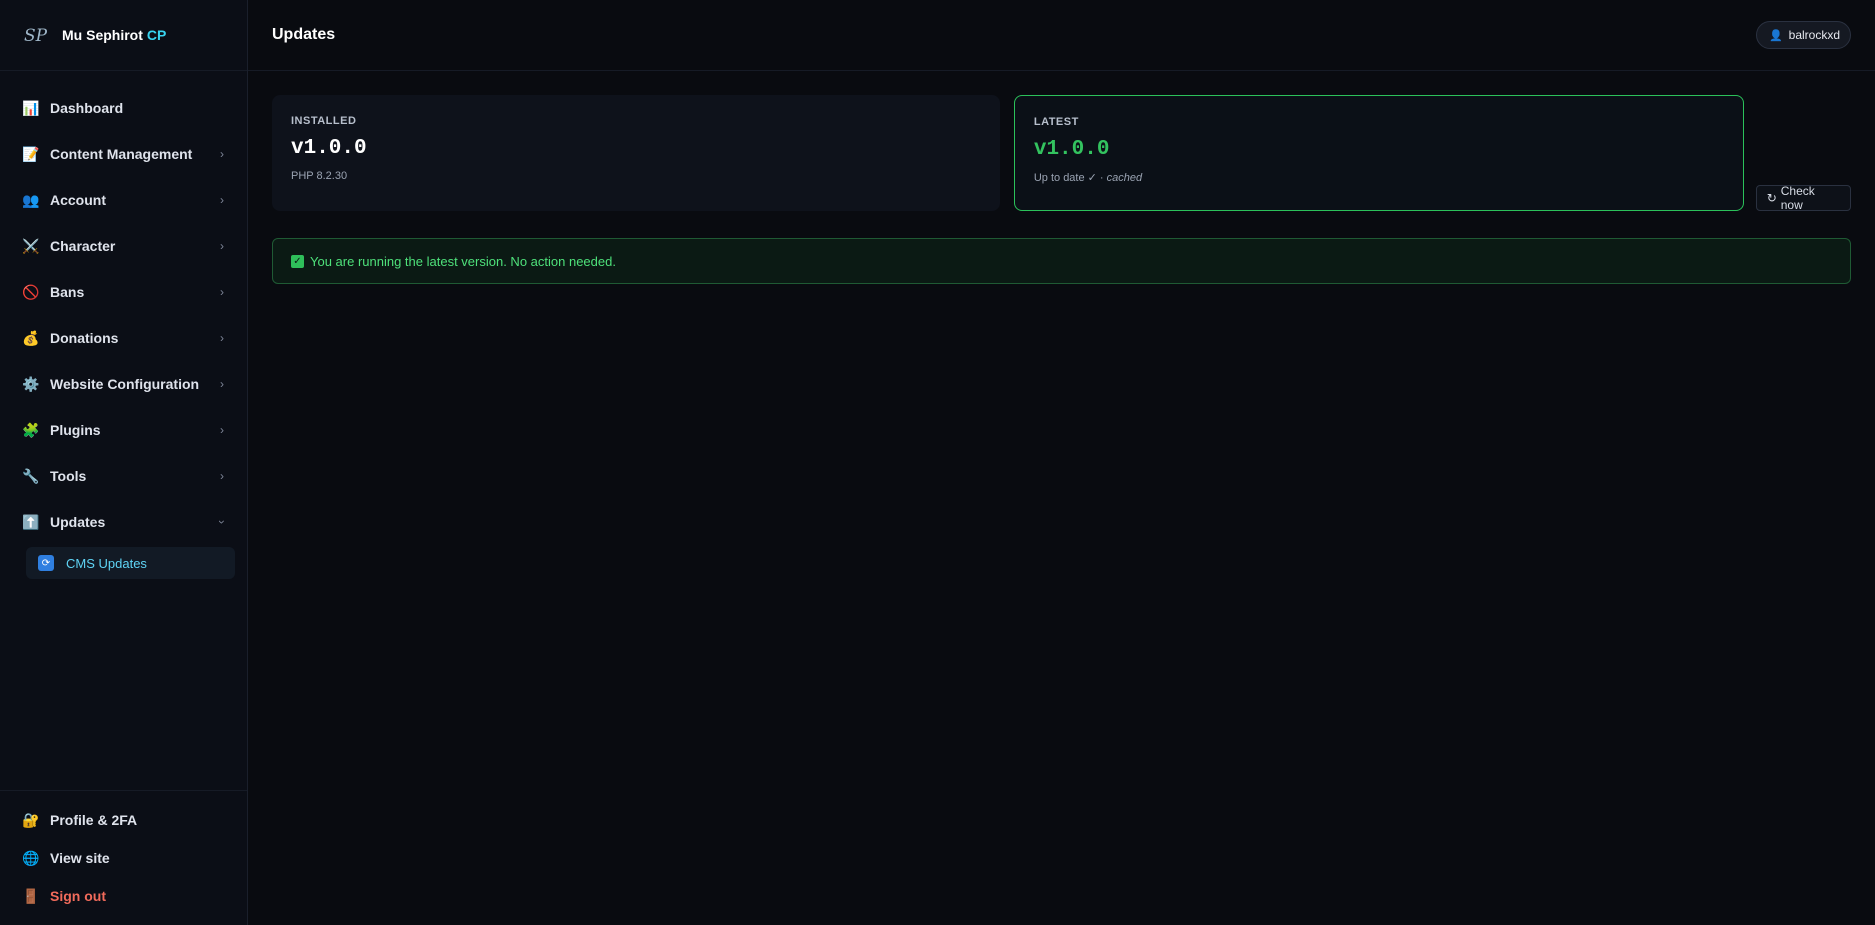 This screenshot has height=925, width=1875. What do you see at coordinates (31, 430) in the screenshot?
I see `puzzle-icon: 🧩` at bounding box center [31, 430].